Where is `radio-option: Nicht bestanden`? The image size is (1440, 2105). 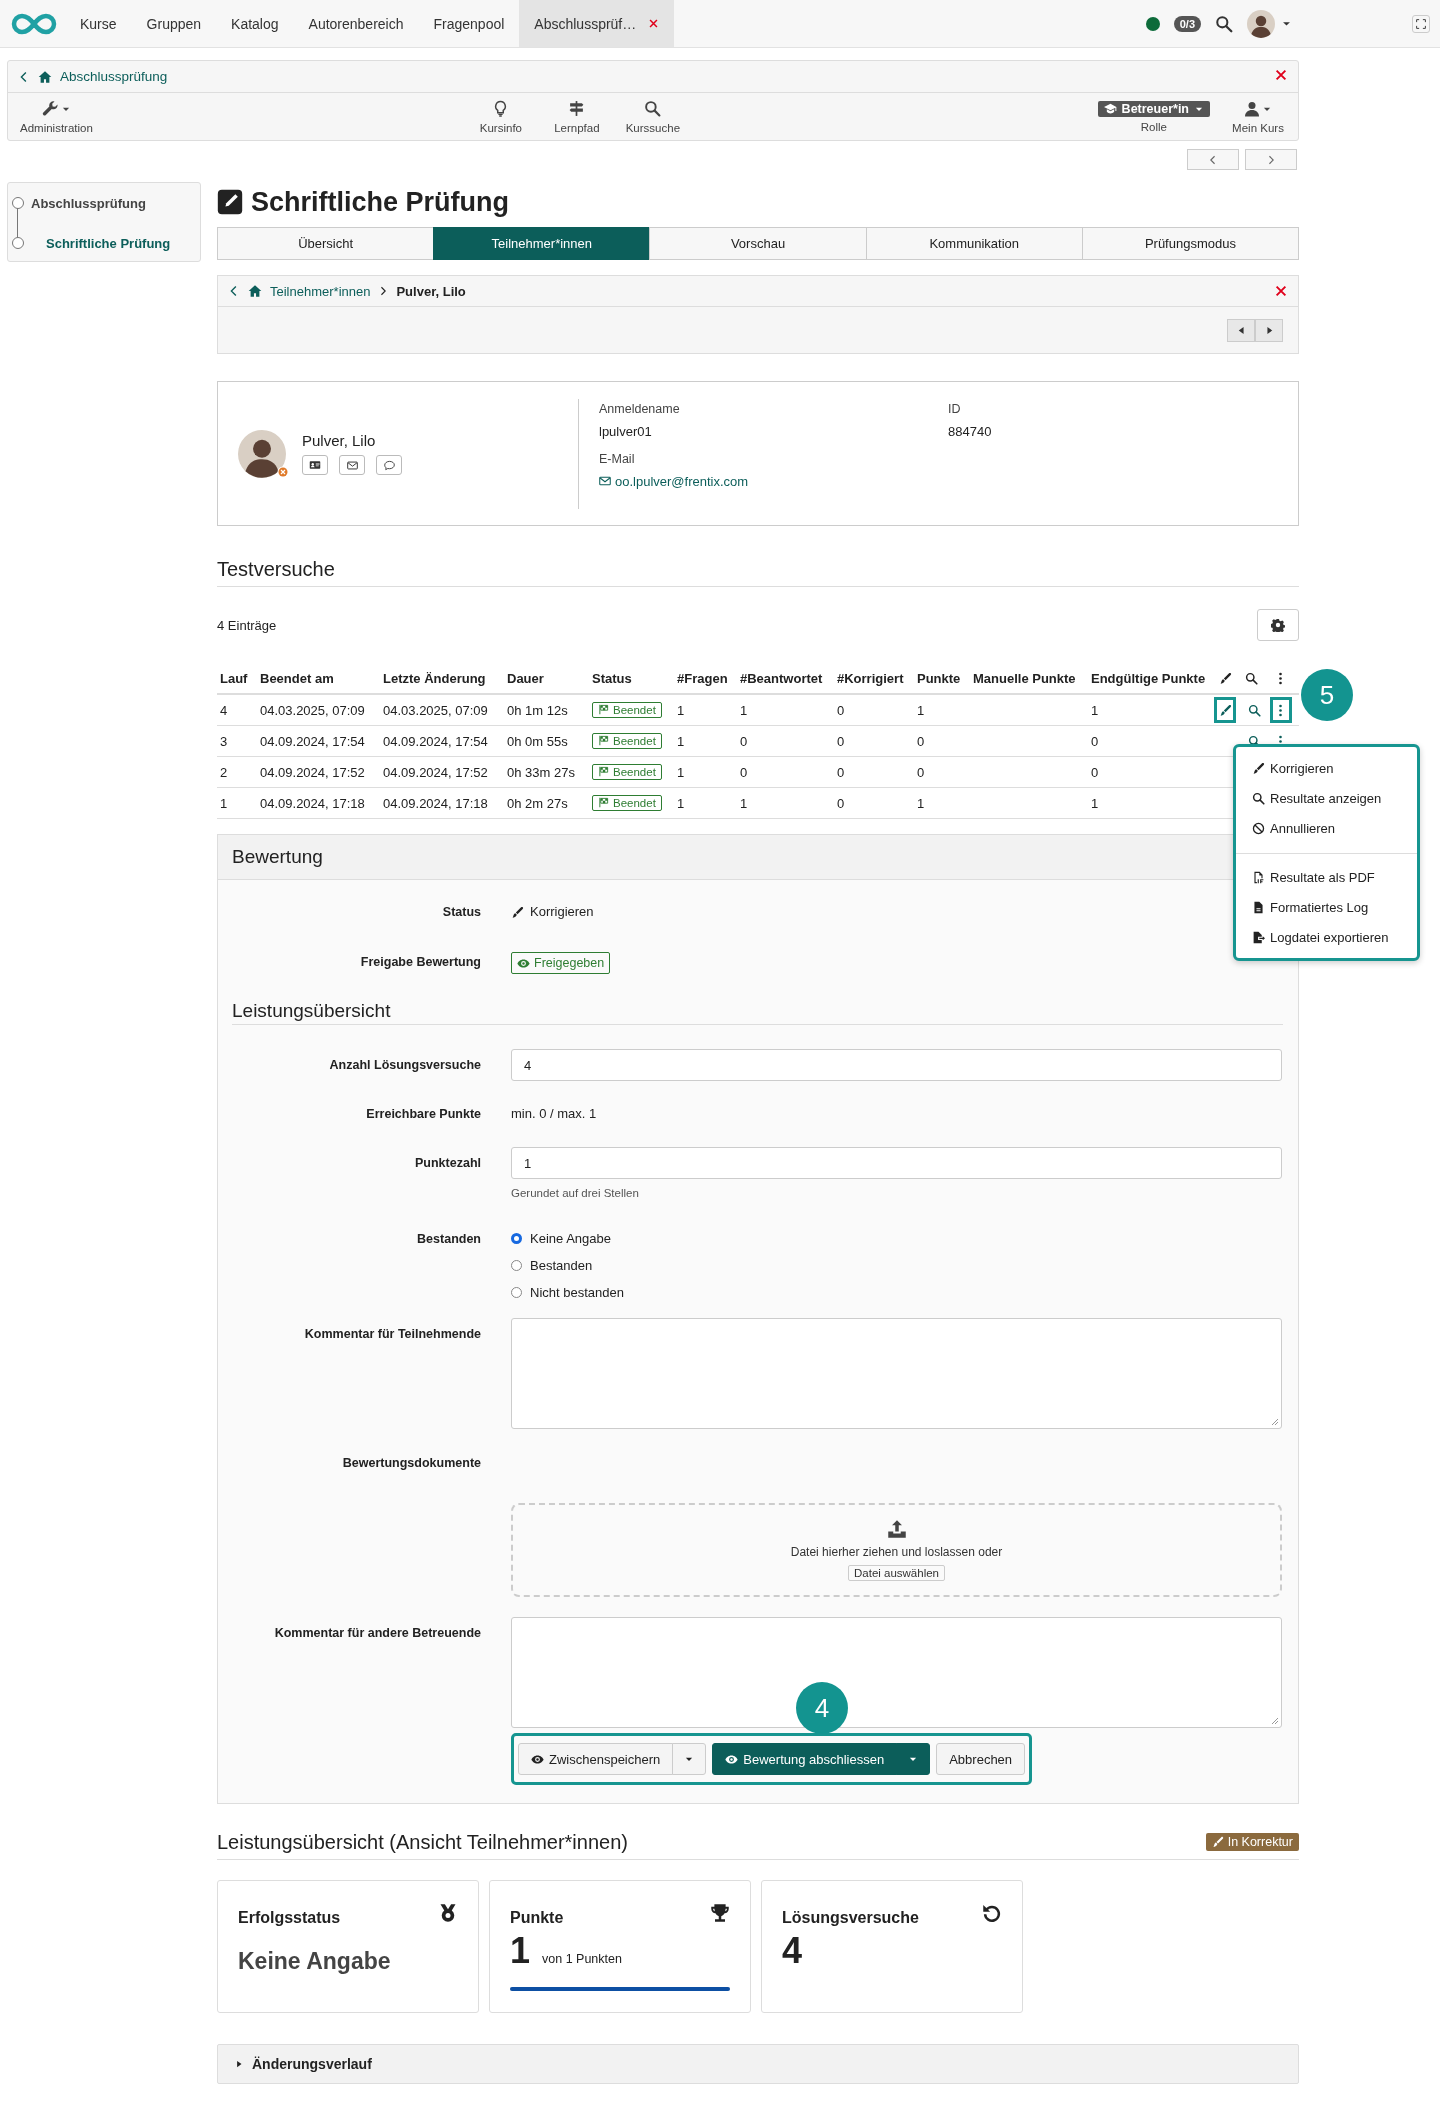 radio-option: Nicht bestanden is located at coordinates (896, 1292).